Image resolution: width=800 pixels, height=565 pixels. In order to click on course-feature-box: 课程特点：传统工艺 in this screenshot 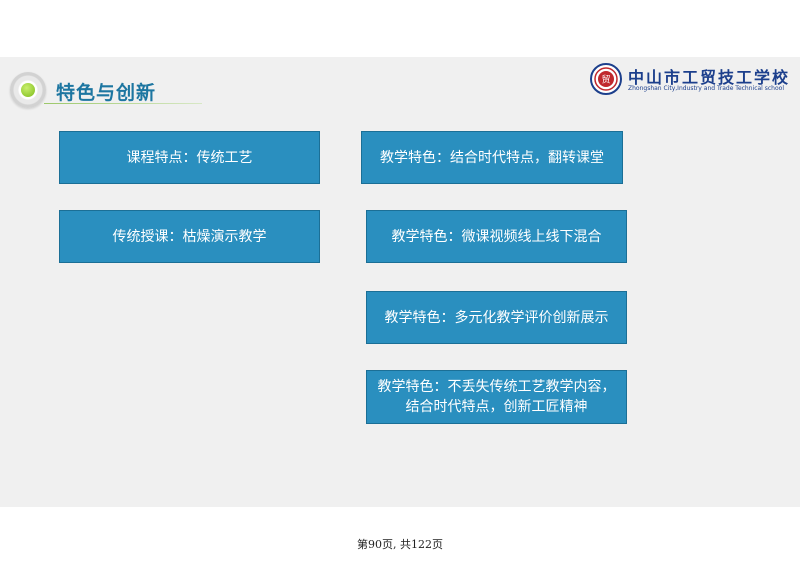, I will do `click(189, 157)`.